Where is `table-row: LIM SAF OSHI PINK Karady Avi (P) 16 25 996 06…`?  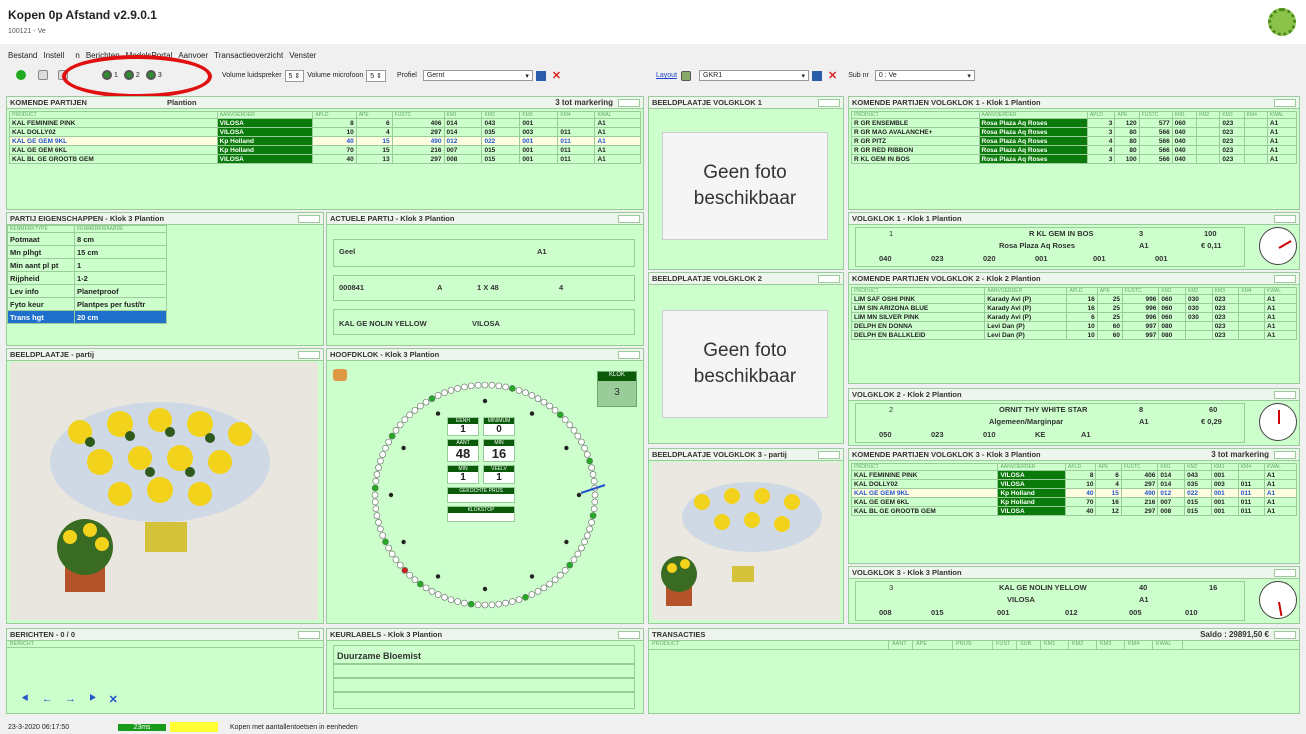 table-row: LIM SAF OSHI PINK Karady Avi (P) 16 25 996 06… is located at coordinates (1073, 299).